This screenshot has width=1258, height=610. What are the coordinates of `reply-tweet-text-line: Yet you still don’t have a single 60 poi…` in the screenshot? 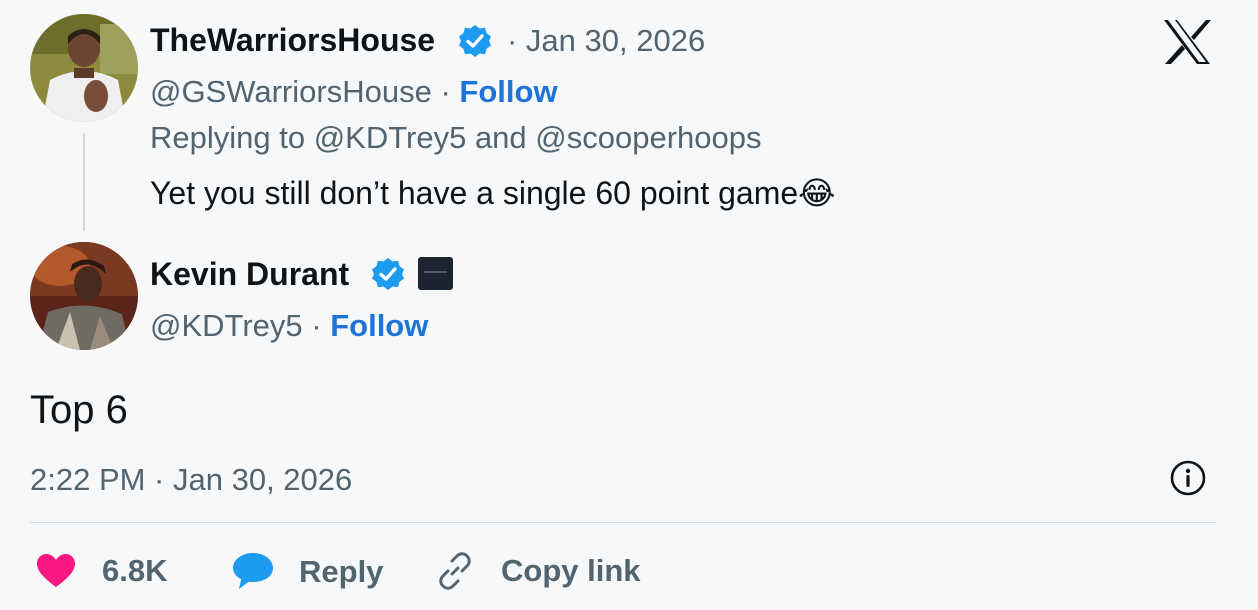 It's located at (493, 193).